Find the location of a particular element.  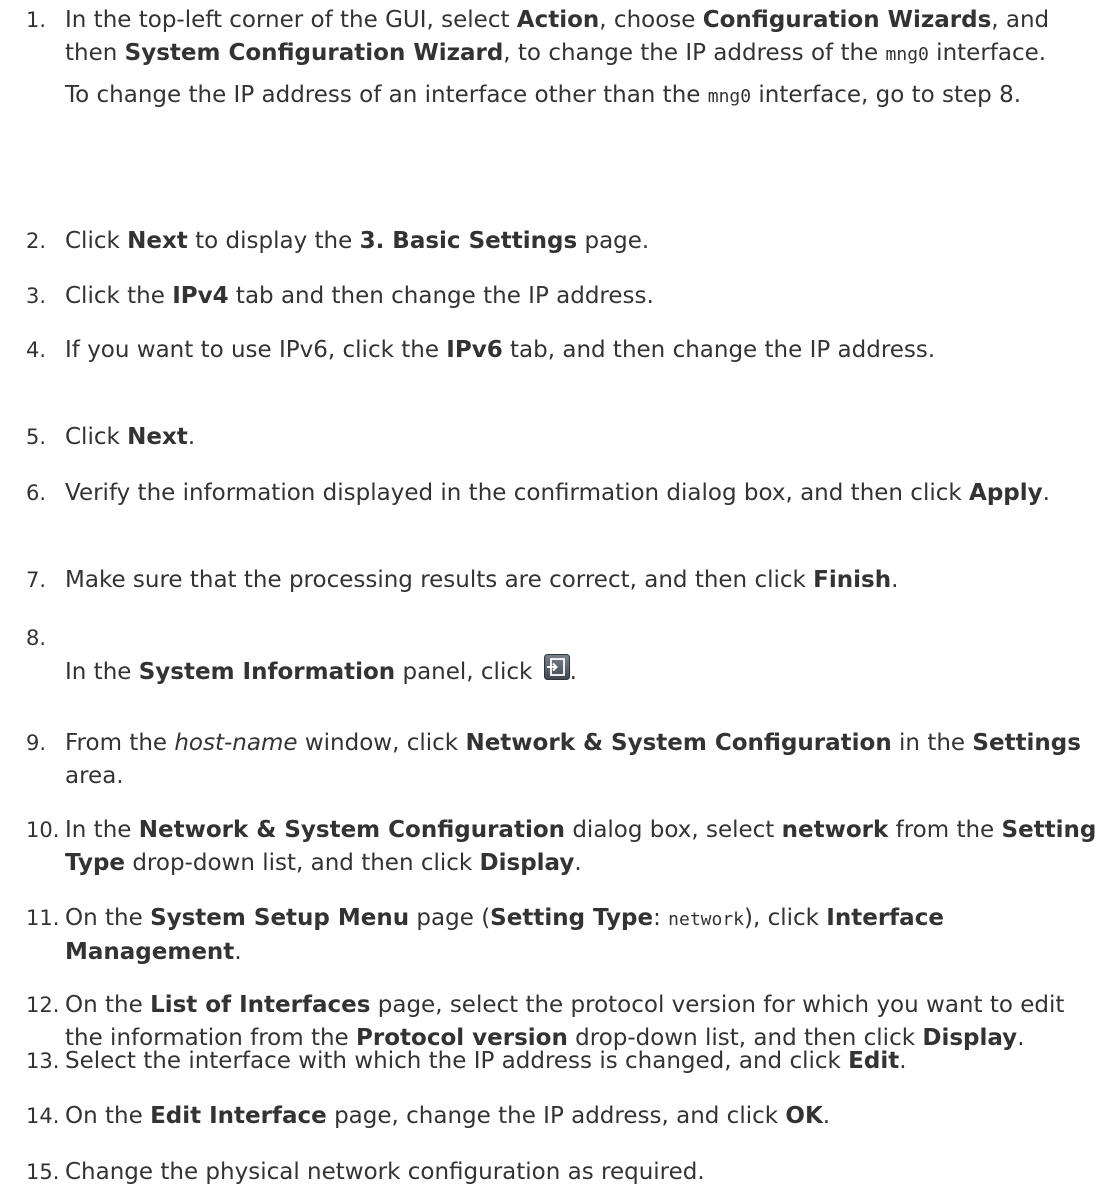

step-number: 6. is located at coordinates (36, 493).